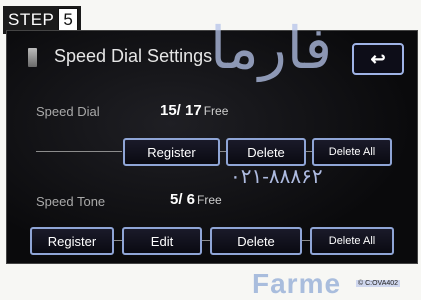  I want to click on divider-line, so click(79, 151).